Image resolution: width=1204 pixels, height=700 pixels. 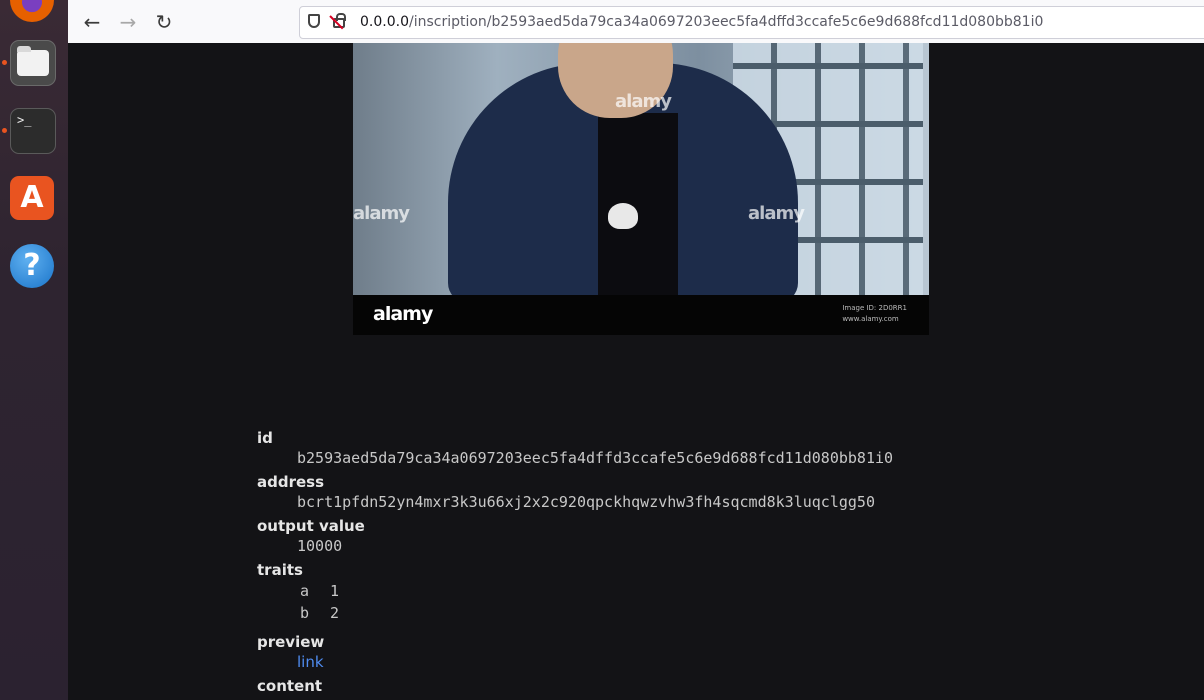 What do you see at coordinates (874, 313) in the screenshot?
I see `image-credit: Image ID: 2D0RR1 www.alamy.com` at bounding box center [874, 313].